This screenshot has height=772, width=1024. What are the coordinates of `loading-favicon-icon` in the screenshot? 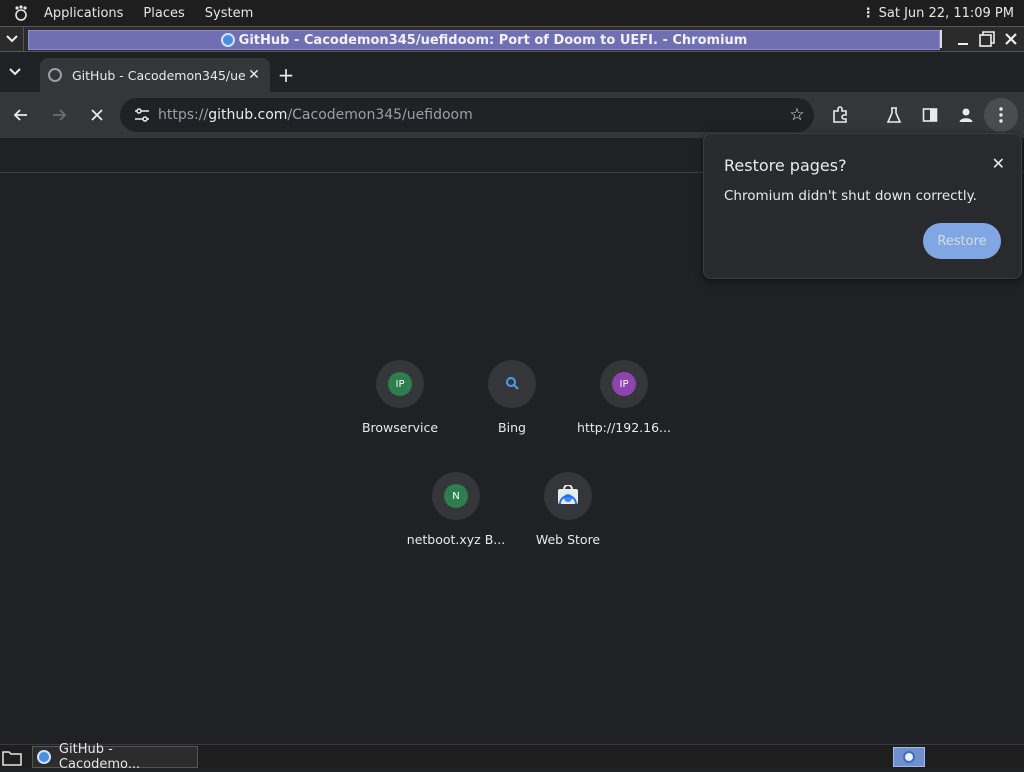 It's located at (55, 75).